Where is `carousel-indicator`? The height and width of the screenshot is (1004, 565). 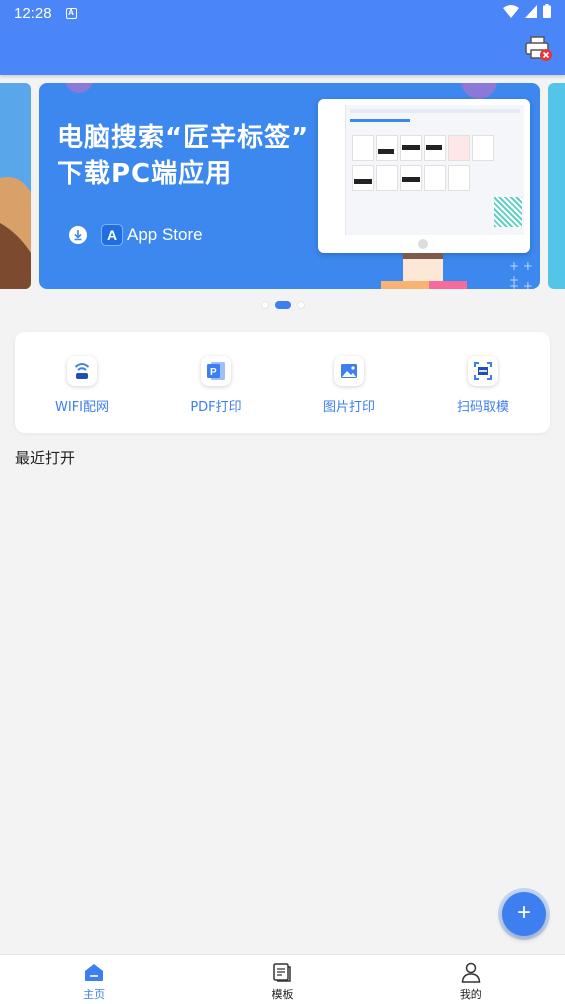 carousel-indicator is located at coordinates (282, 305).